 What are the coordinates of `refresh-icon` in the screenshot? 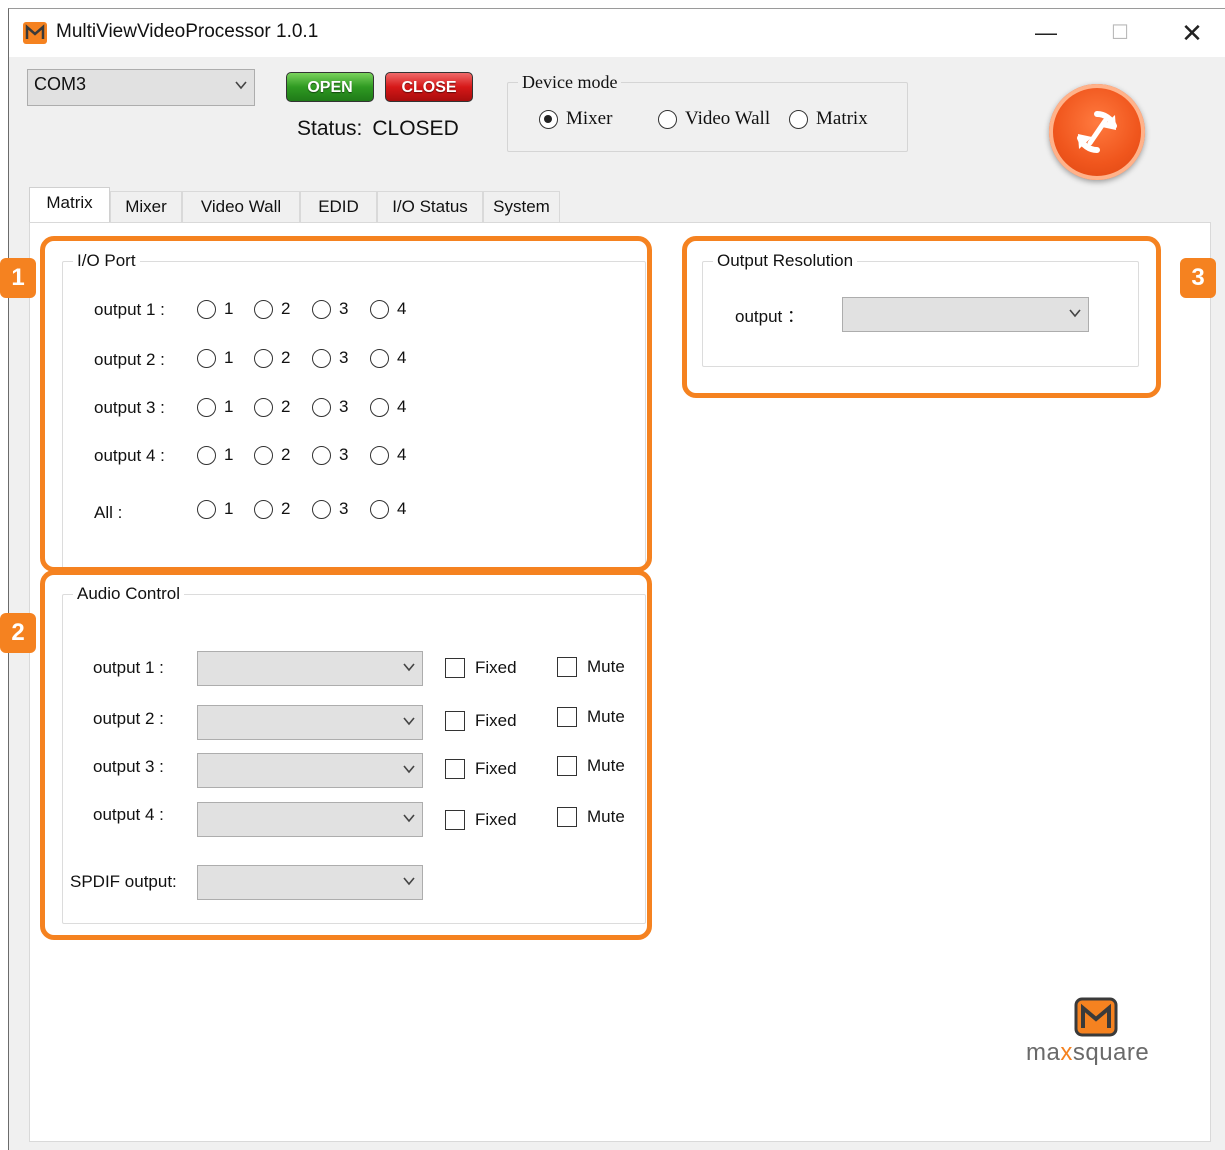 It's located at (1097, 132).